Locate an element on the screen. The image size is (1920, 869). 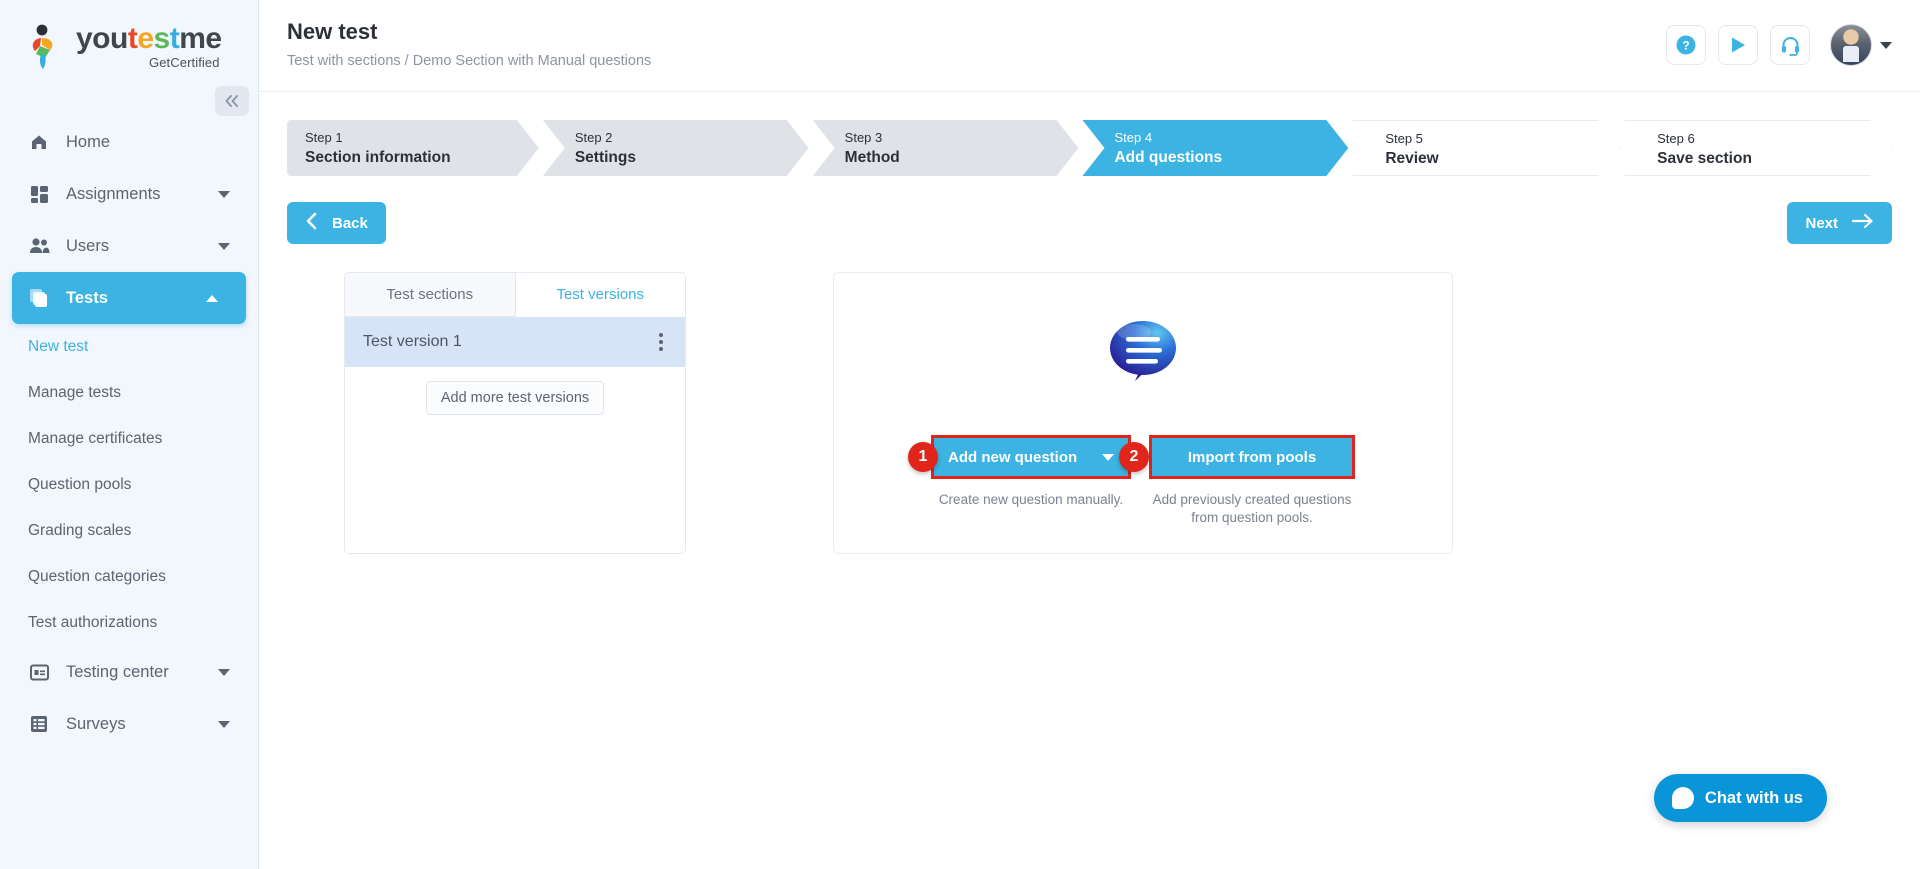
step-label: Method is located at coordinates (872, 157).